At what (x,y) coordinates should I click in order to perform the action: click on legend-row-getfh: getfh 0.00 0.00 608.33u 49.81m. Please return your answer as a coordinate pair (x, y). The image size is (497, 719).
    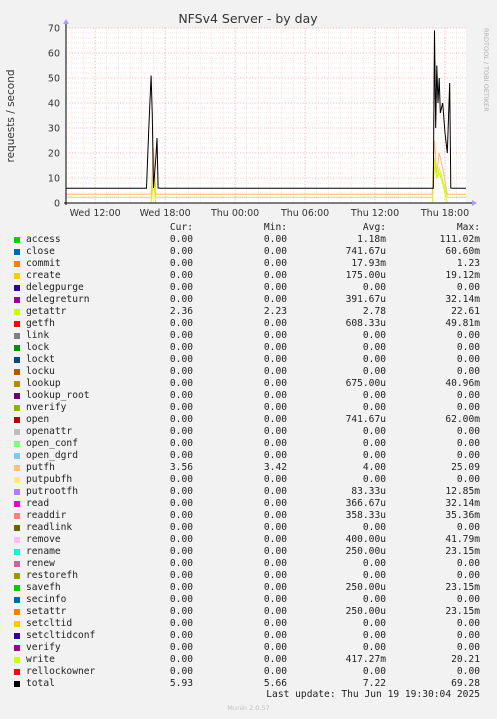
    Looking at the image, I should click on (248, 324).